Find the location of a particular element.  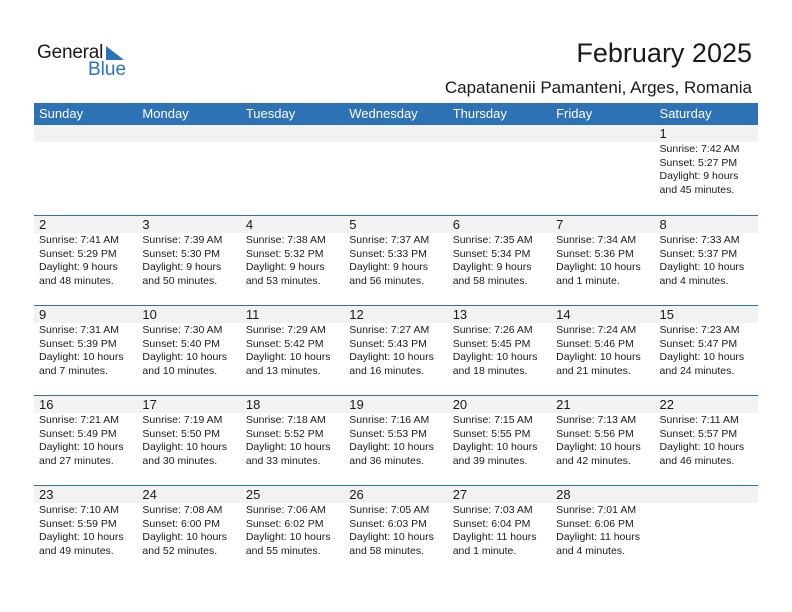

sunset-time: Sunset: 5:50 PM is located at coordinates (181, 433).